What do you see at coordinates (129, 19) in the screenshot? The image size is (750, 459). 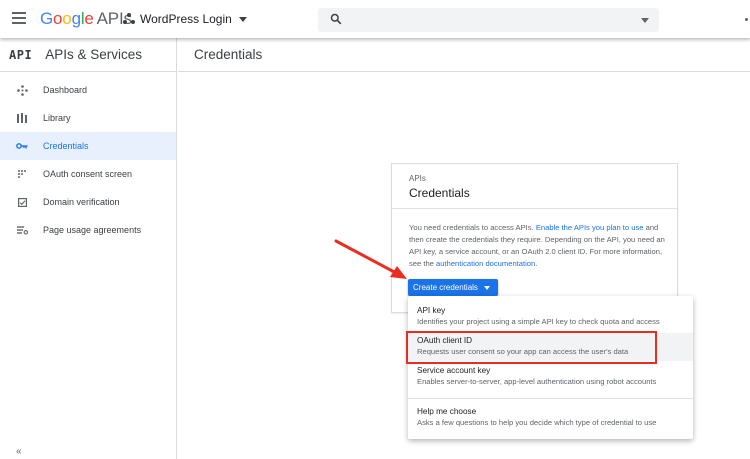 I see `project-icon` at bounding box center [129, 19].